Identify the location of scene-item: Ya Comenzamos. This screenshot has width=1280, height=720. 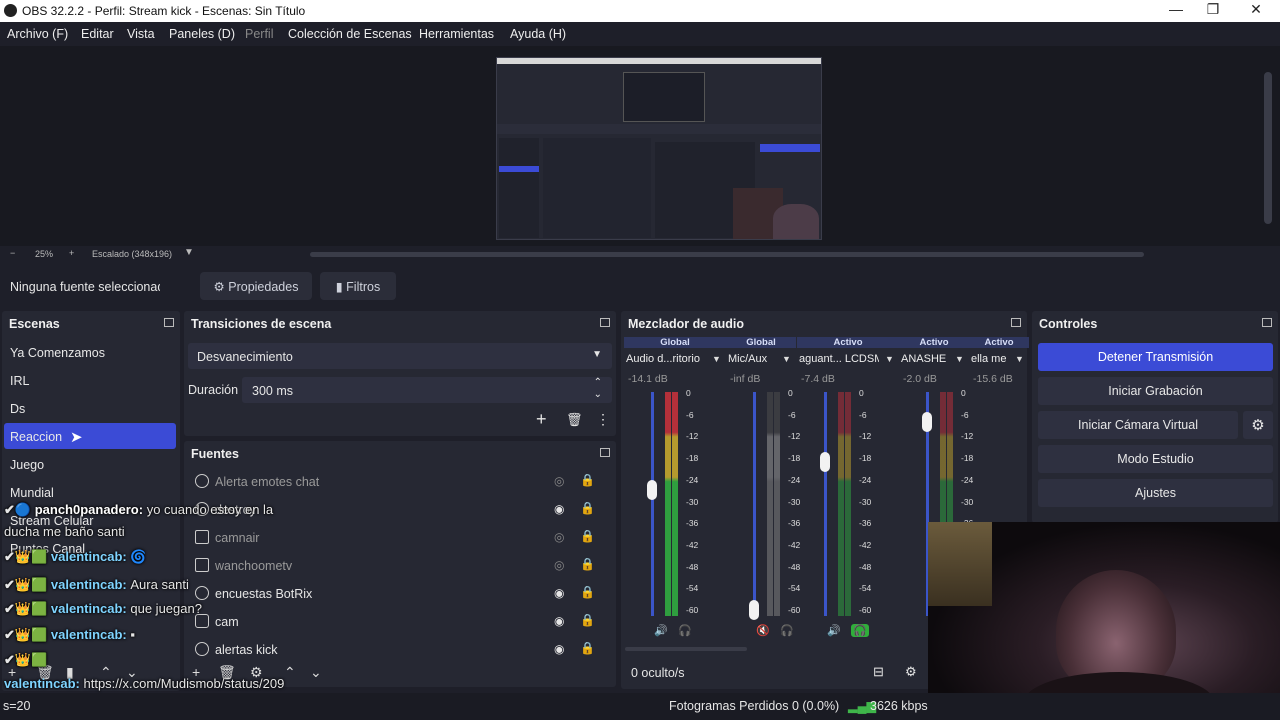
(90, 352).